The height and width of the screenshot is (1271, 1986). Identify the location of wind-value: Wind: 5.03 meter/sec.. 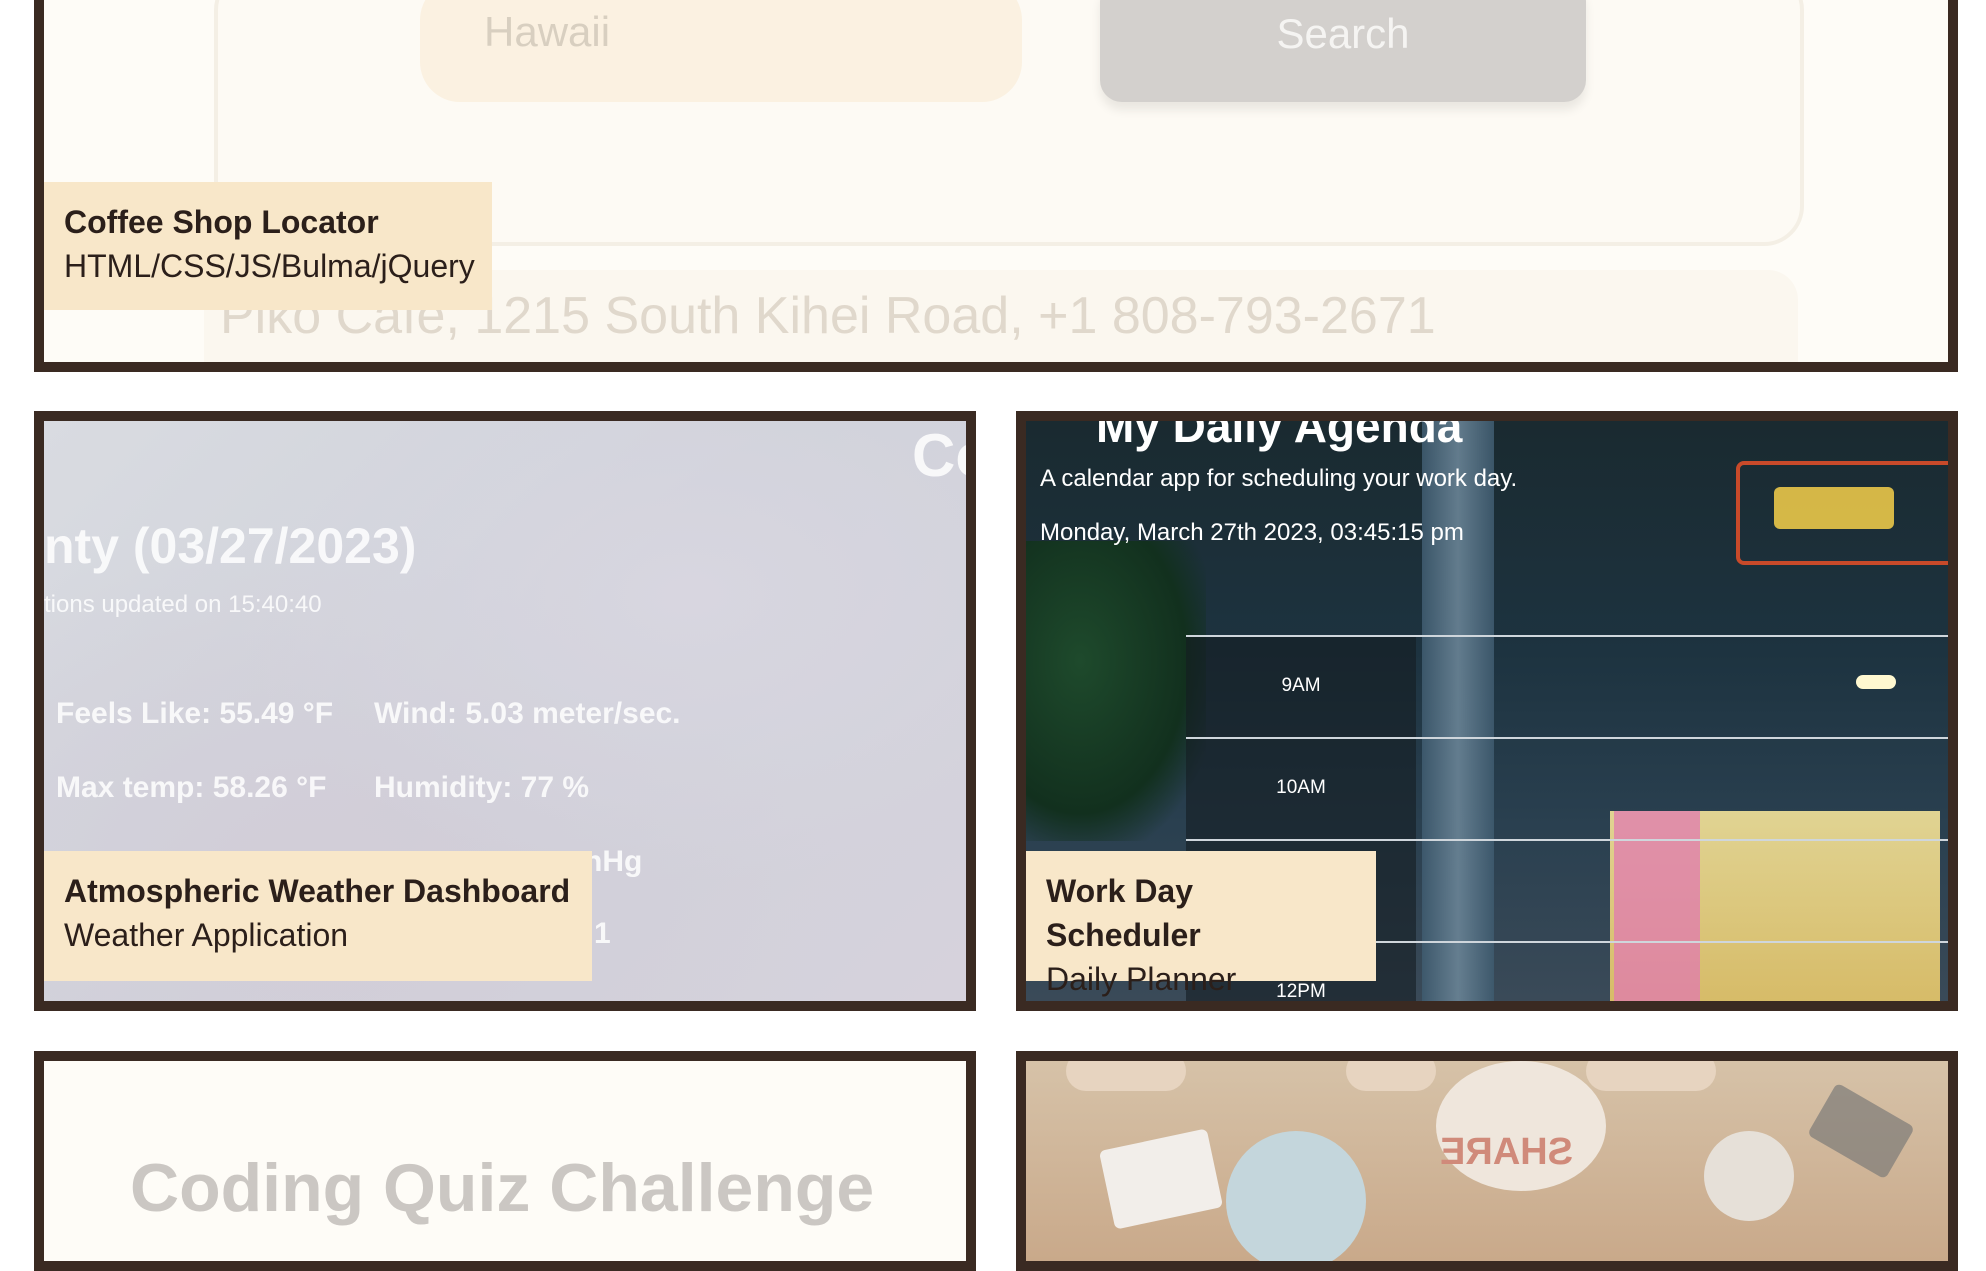
(527, 713).